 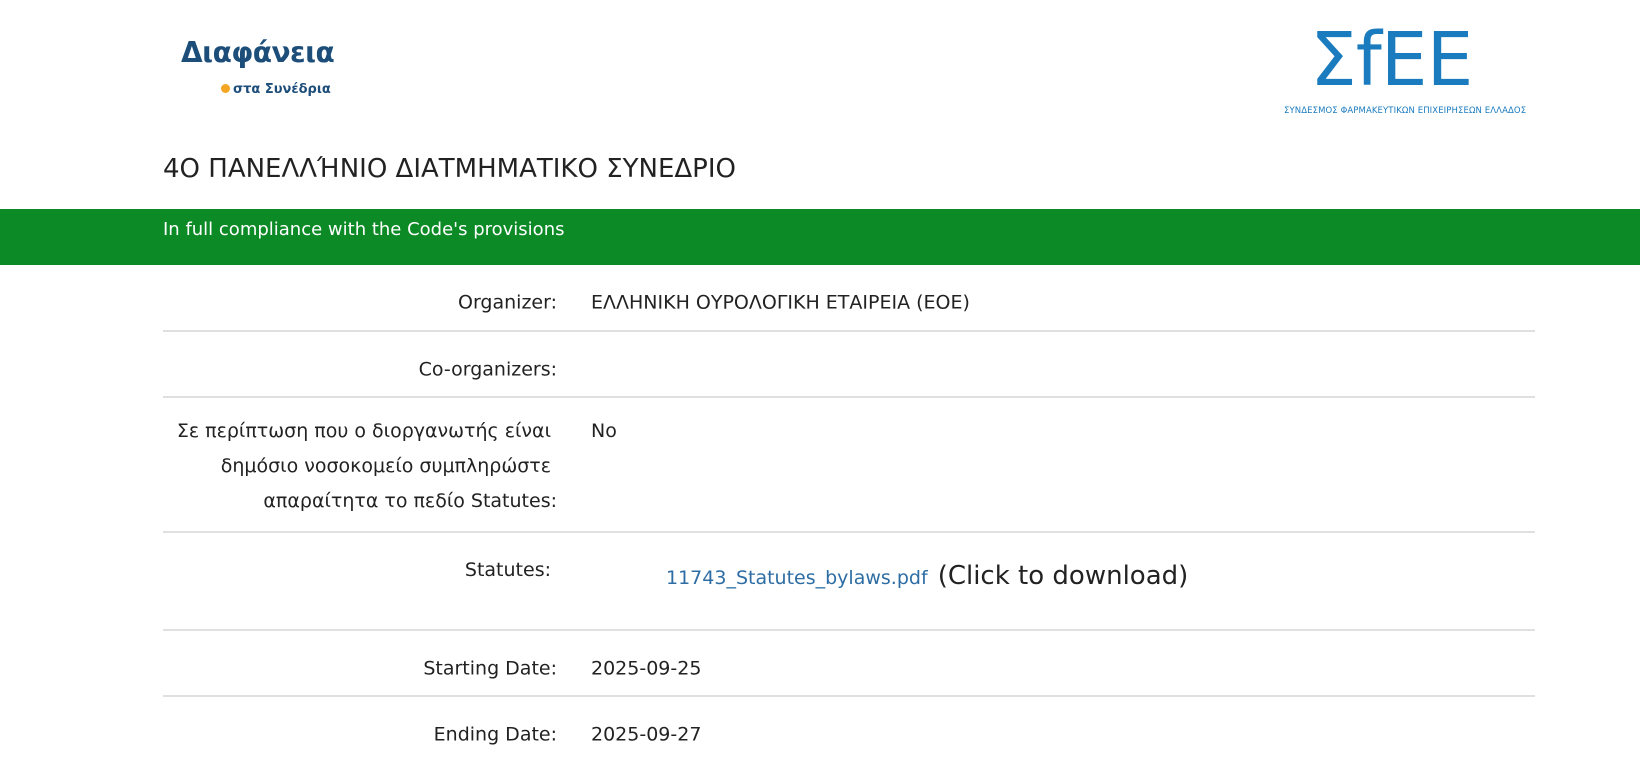 I want to click on diafaneia-logo: Διαφάνεια στα Συνέδρια, so click(x=258, y=70).